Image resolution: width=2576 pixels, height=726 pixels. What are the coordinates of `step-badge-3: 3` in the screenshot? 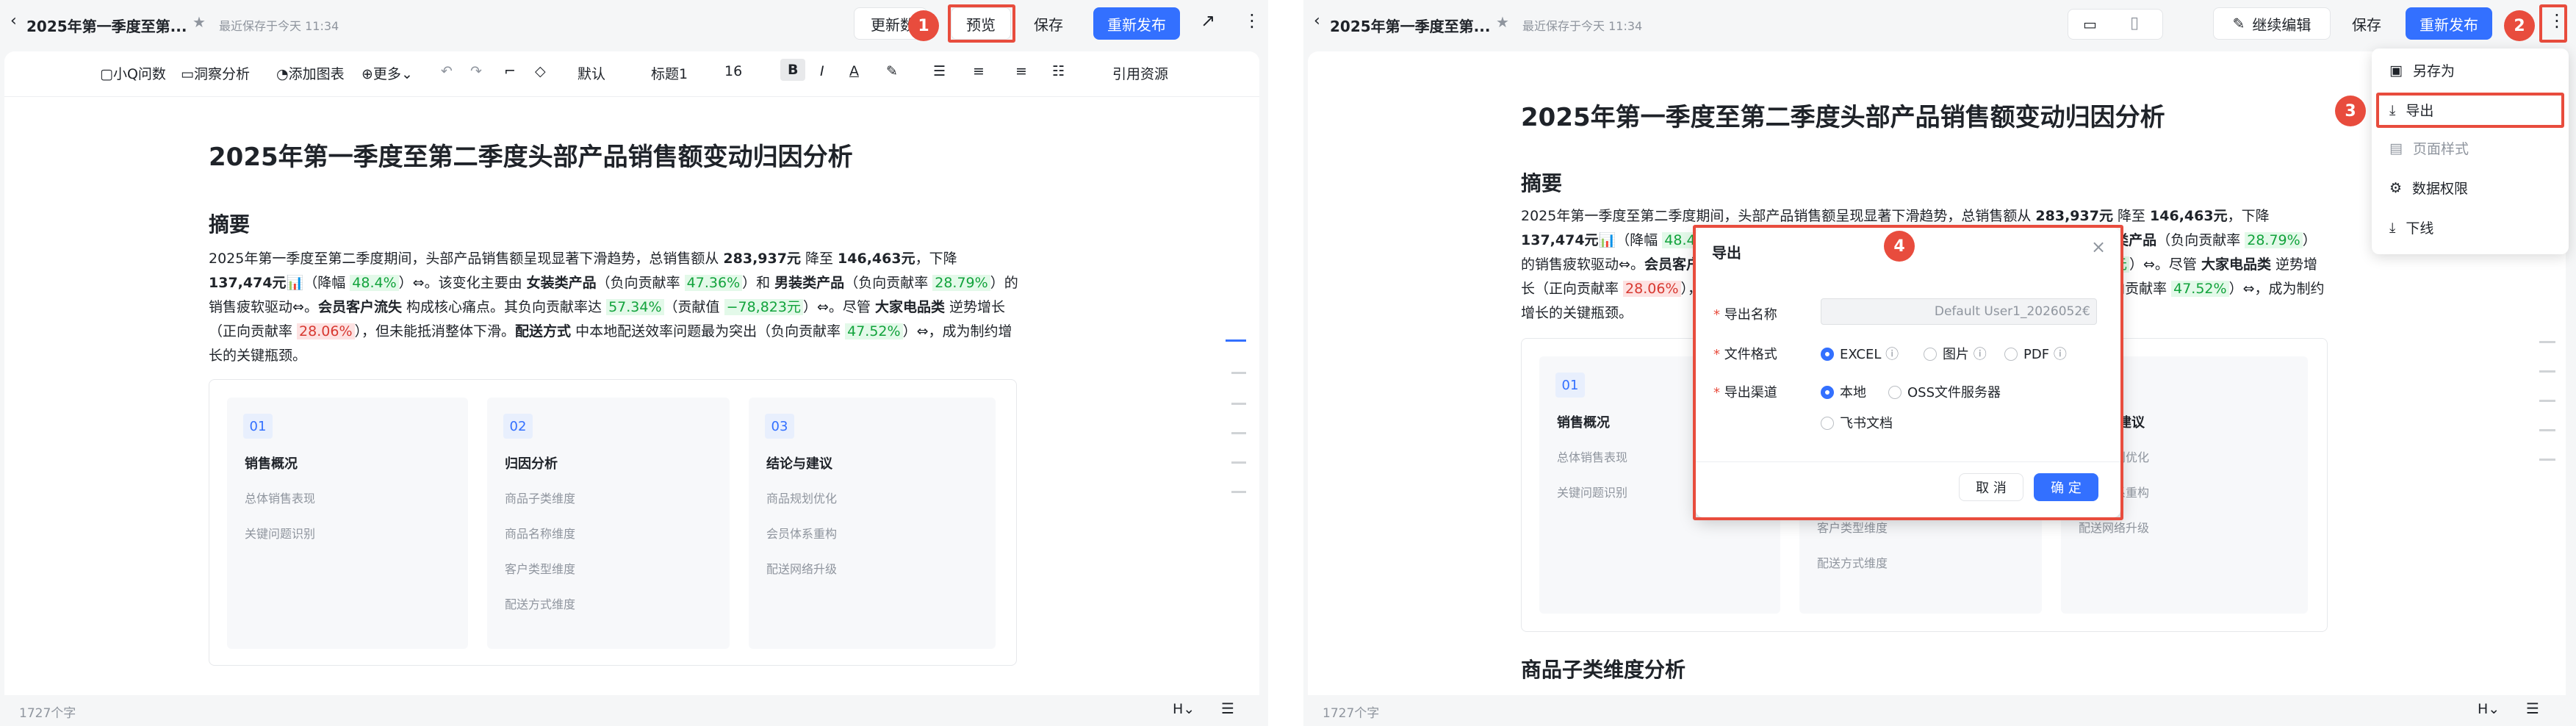 It's located at (2350, 111).